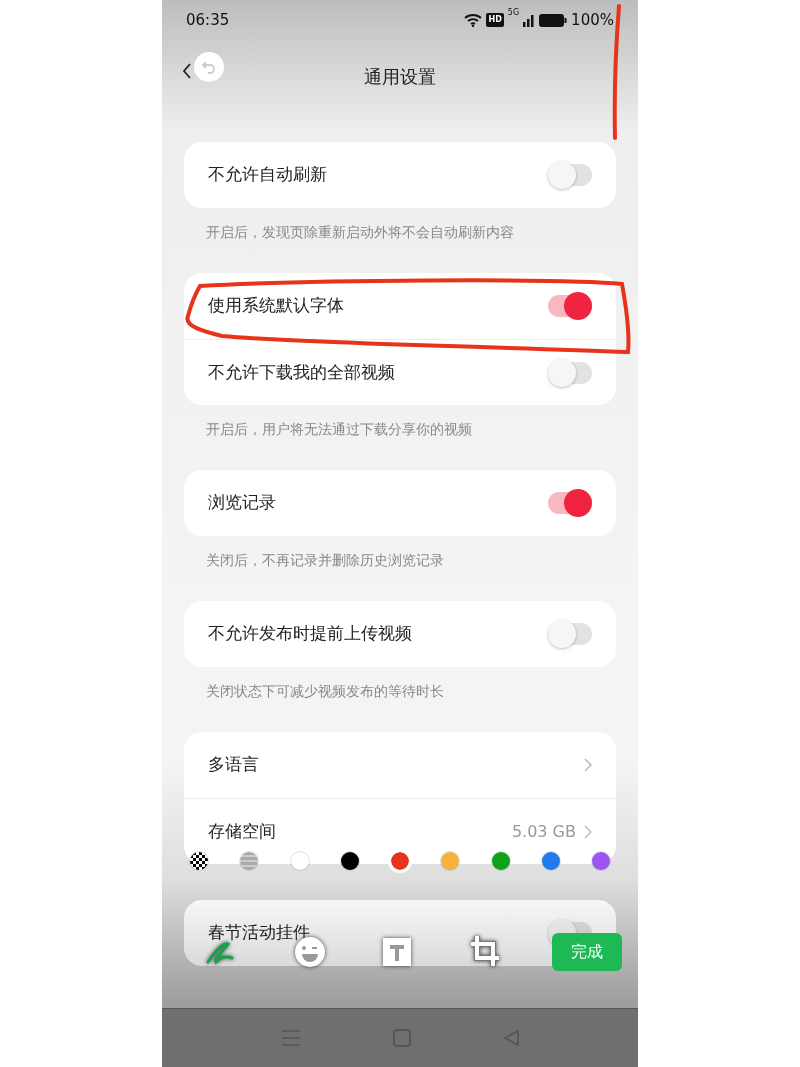 Image resolution: width=800 pixels, height=1067 pixels. I want to click on setting-caption: 开启后，用户将无法通过下载分享你的视频, so click(339, 429).